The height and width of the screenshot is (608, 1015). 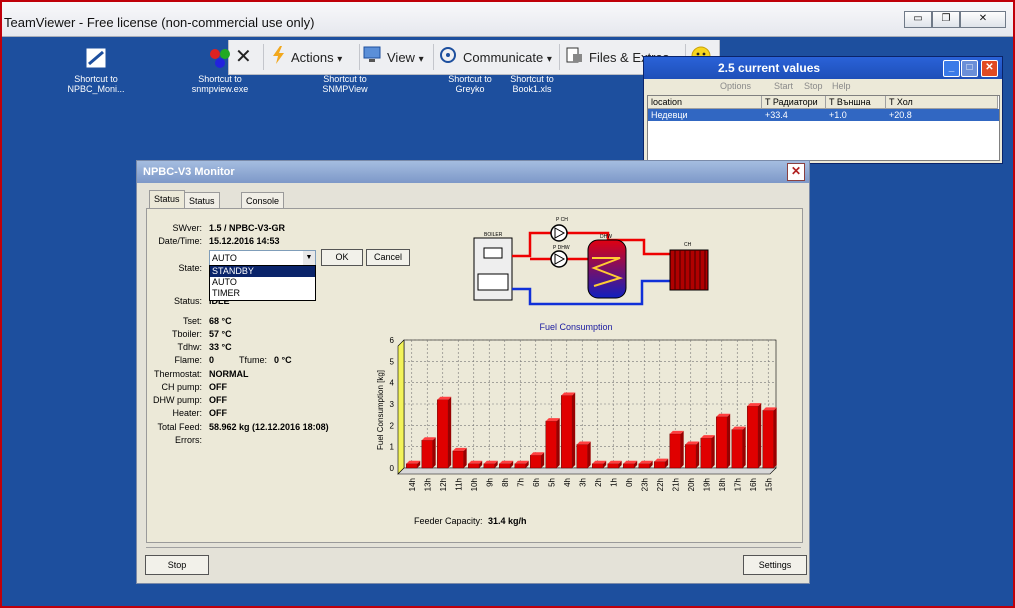 What do you see at coordinates (691, 484) in the screenshot?
I see `x-tick-label: 20h` at bounding box center [691, 484].